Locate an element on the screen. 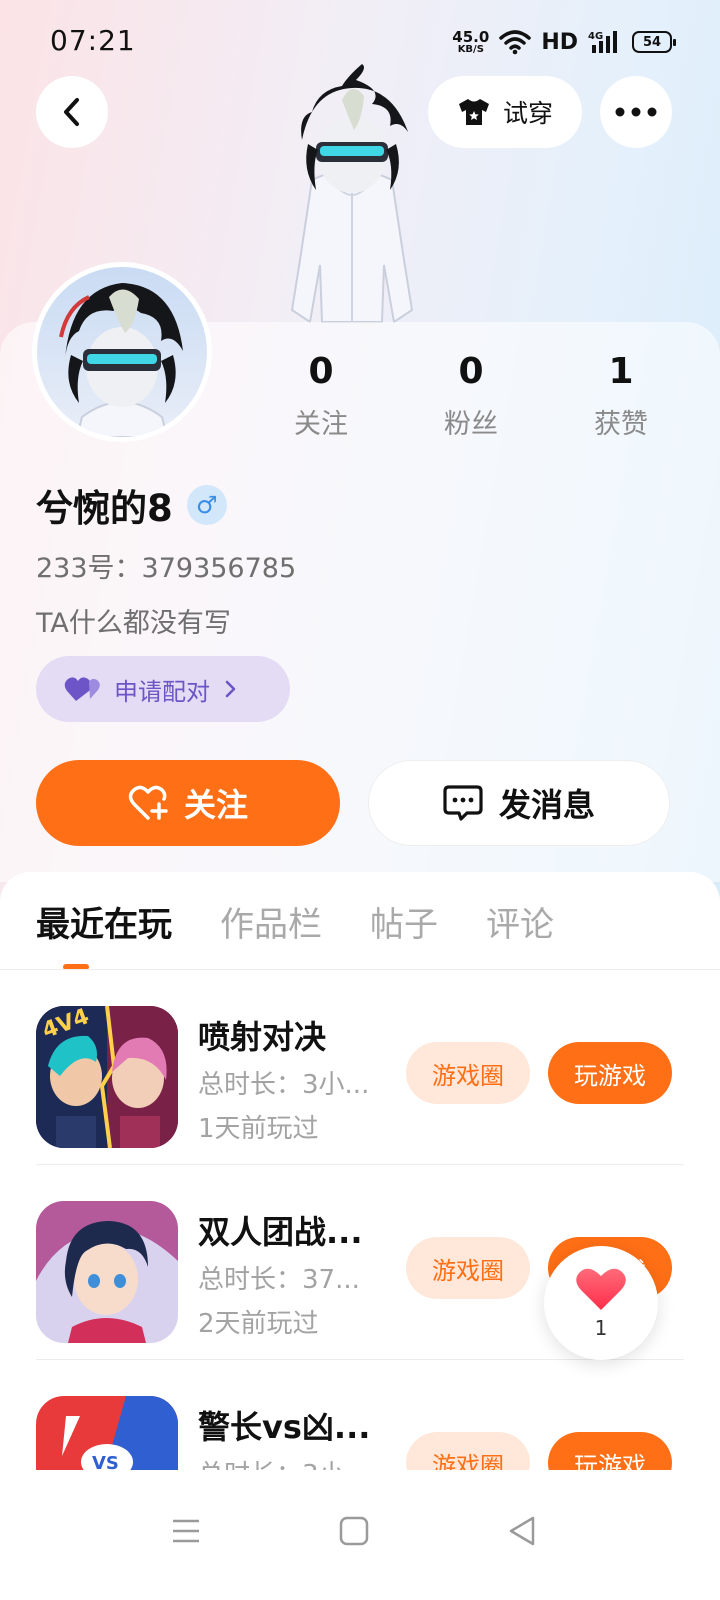 This screenshot has height=1600, width=720. triangle-back-icon is located at coordinates (522, 1531).